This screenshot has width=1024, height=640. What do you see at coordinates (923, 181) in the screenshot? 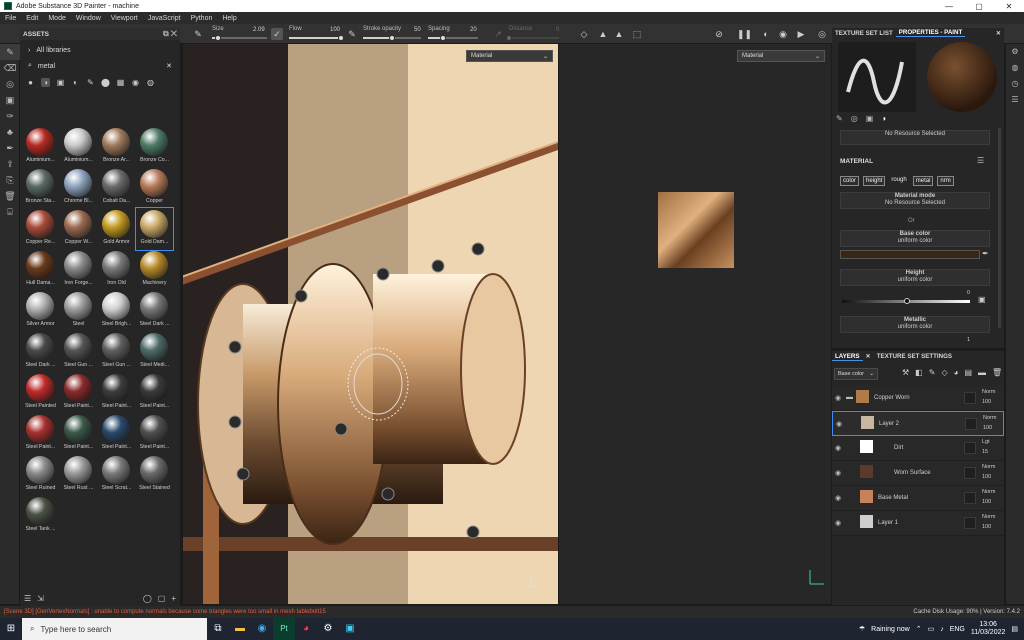
I see `channel-metal-toggle: metal` at bounding box center [923, 181].